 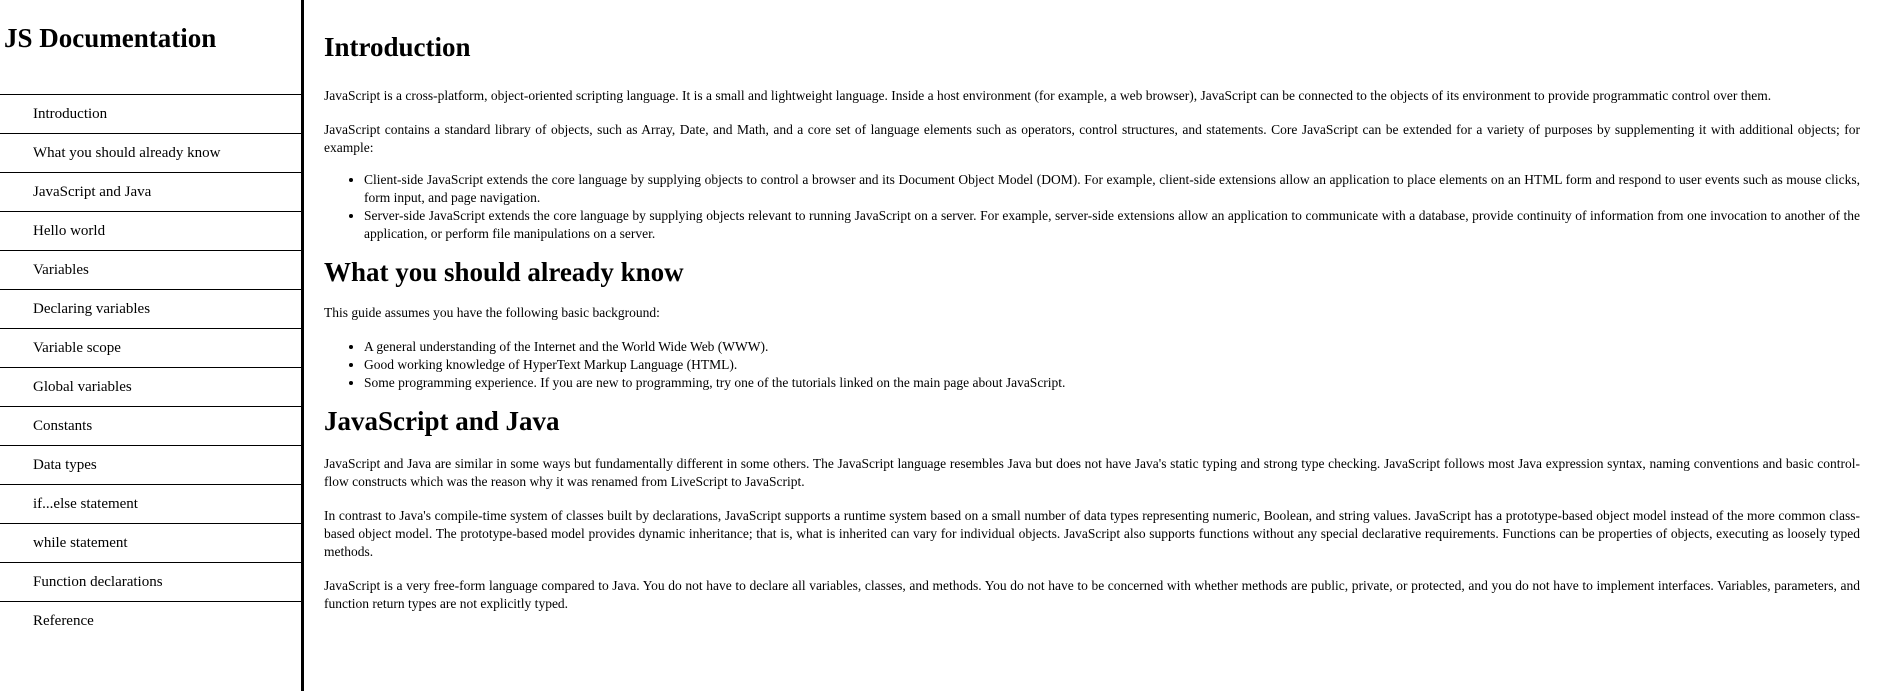 I want to click on nav-link-javascript-and-java: JavaScript and Java, so click(x=150, y=192).